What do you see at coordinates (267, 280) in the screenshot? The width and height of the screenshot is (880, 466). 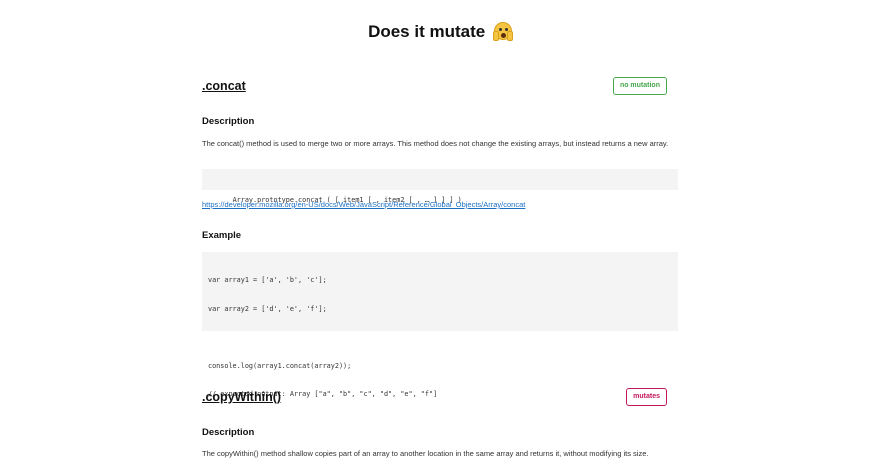 I see `code-line: var array1 = ['a', 'b', 'c'];` at bounding box center [267, 280].